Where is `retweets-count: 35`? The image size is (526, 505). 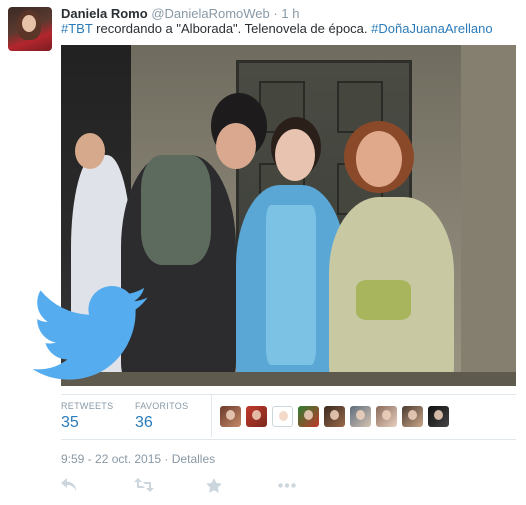 retweets-count: 35 is located at coordinates (70, 422).